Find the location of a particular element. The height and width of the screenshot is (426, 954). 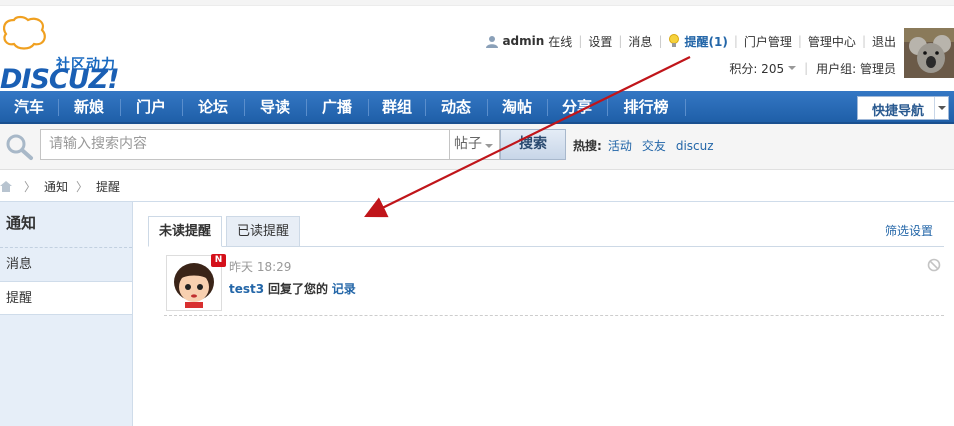

top-strip is located at coordinates (477, 3).